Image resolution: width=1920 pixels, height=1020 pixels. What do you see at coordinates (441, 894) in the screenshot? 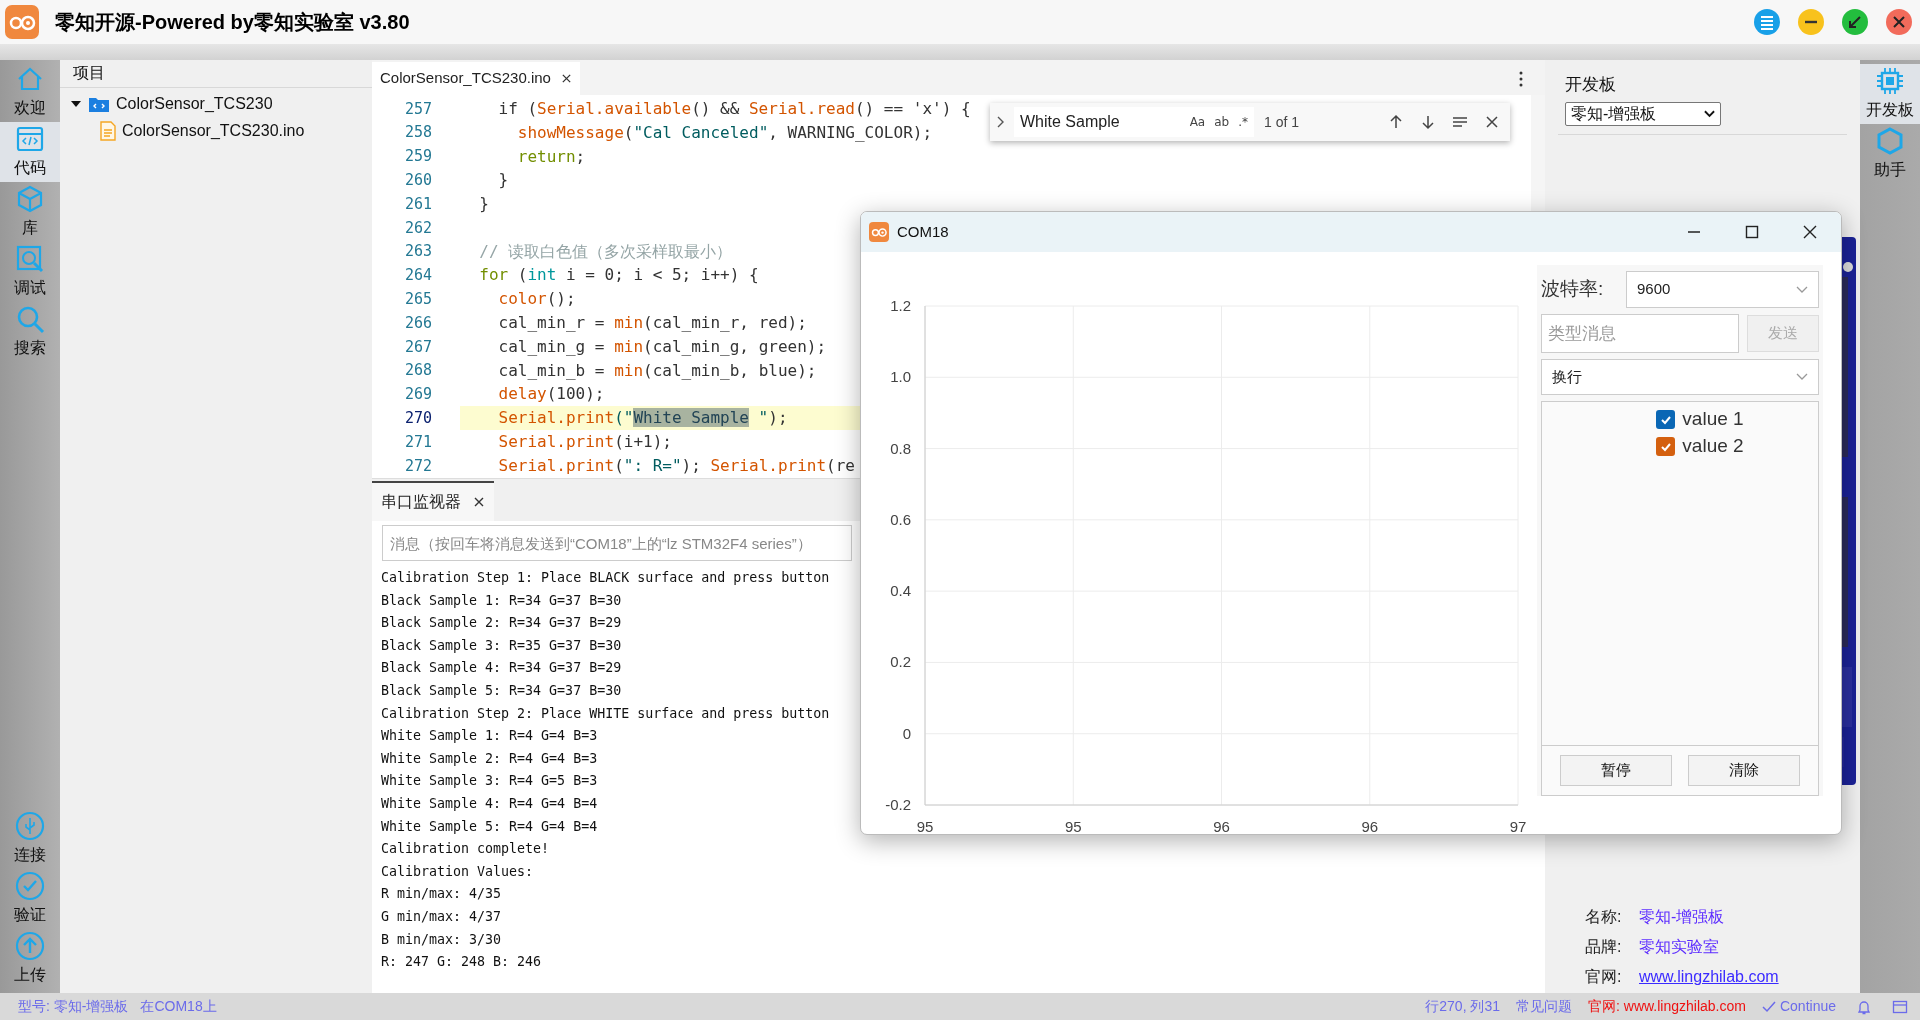
I see `output-line: R min/max: 4/35` at bounding box center [441, 894].